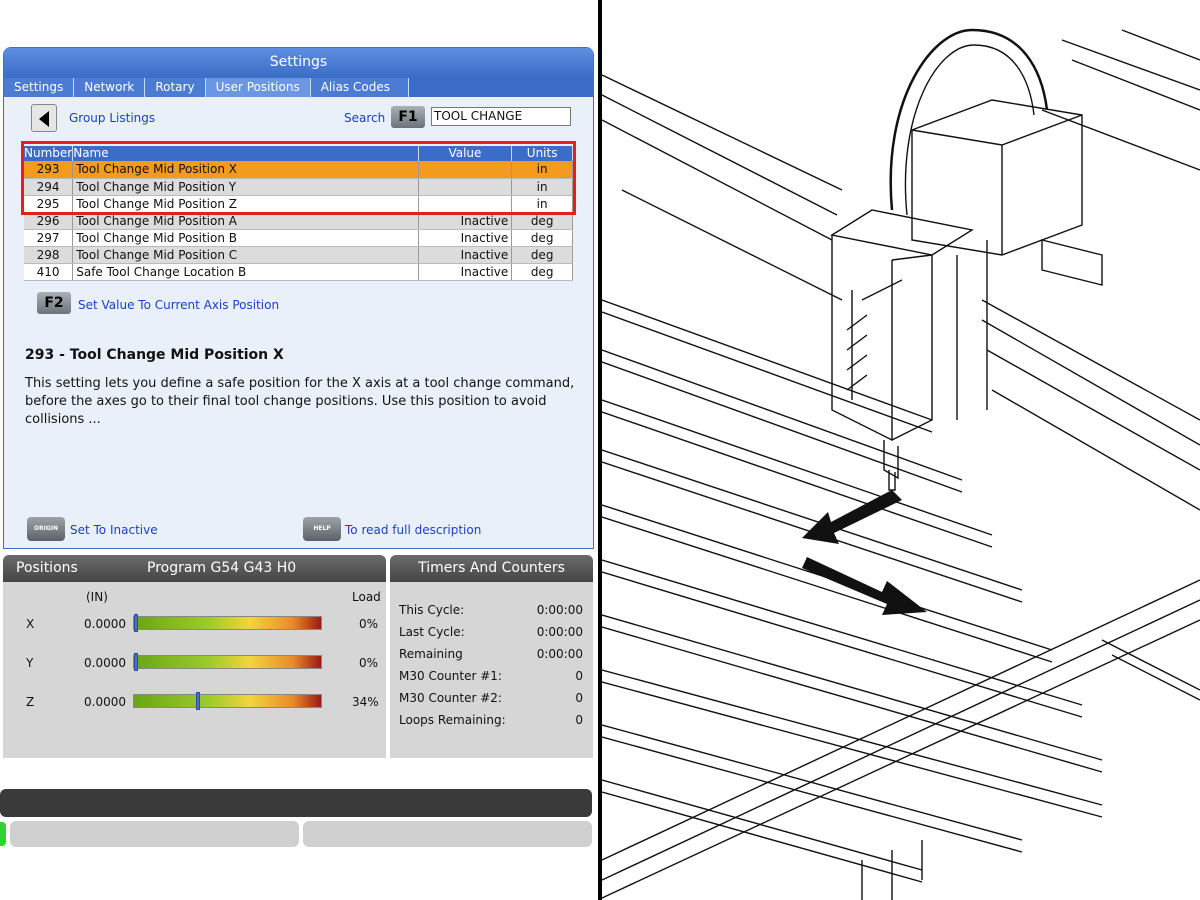 This screenshot has width=1200, height=900. What do you see at coordinates (30, 624) in the screenshot?
I see `axis-label-x: X` at bounding box center [30, 624].